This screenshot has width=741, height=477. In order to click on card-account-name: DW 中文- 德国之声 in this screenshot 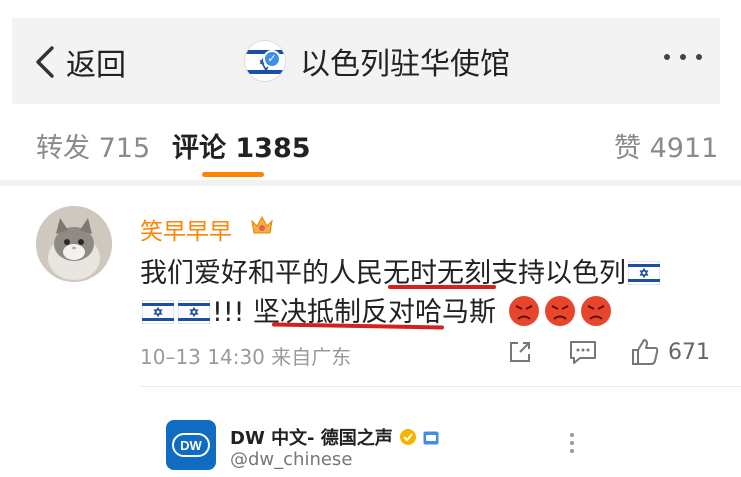, I will do `click(334, 437)`.